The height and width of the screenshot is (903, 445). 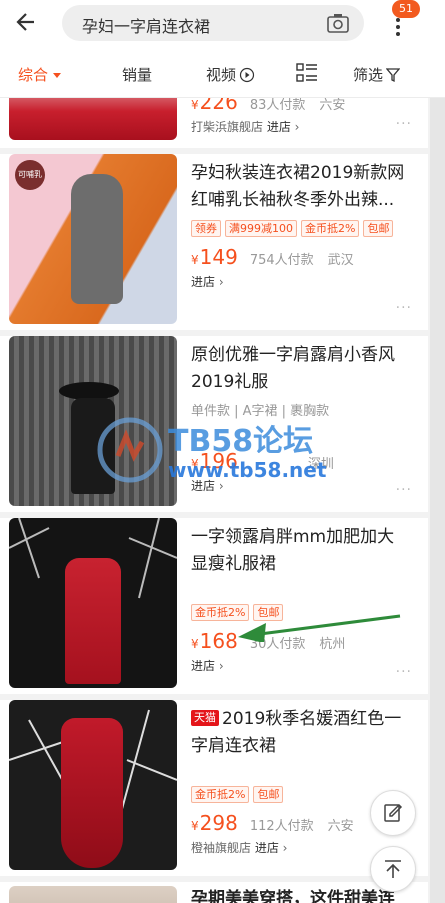 I want to click on arrow-up-icon, so click(x=393, y=869).